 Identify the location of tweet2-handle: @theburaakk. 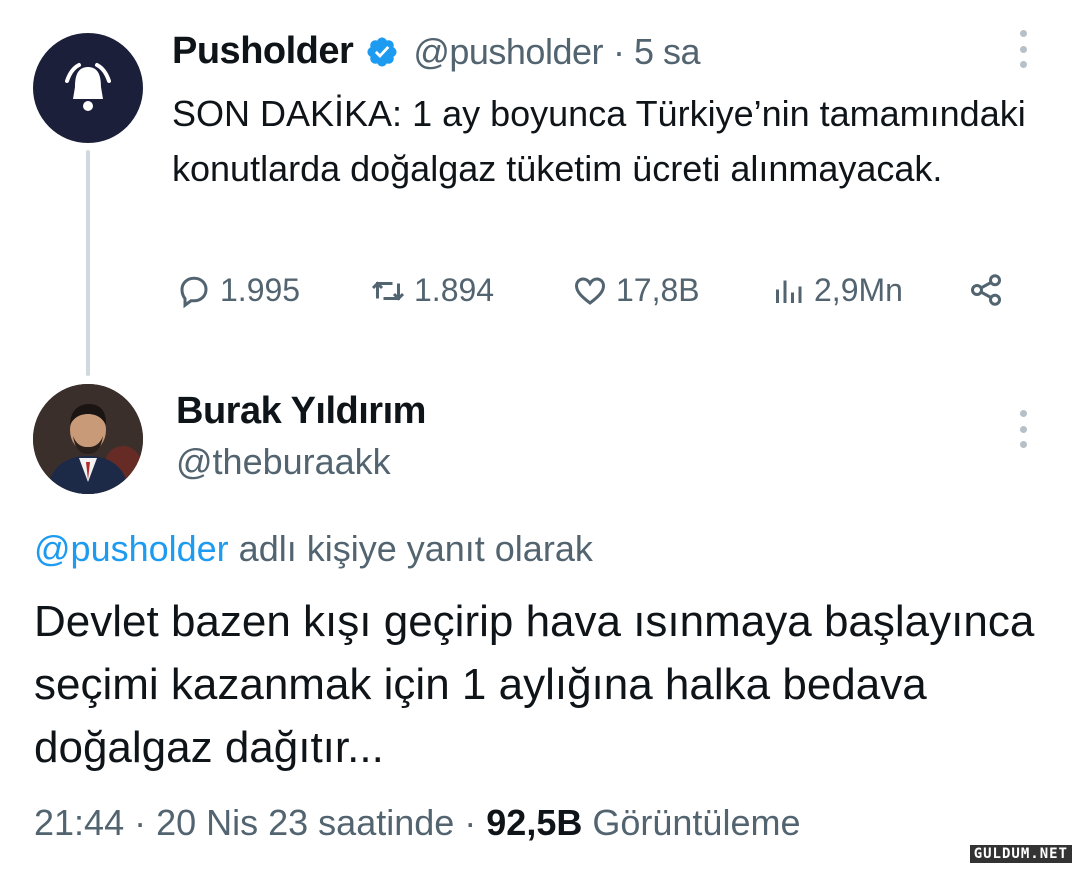
(283, 462).